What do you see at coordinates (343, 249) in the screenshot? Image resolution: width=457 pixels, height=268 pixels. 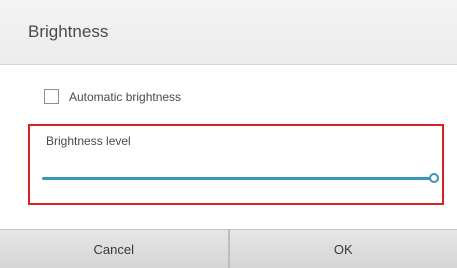 I see `ok-button: OK` at bounding box center [343, 249].